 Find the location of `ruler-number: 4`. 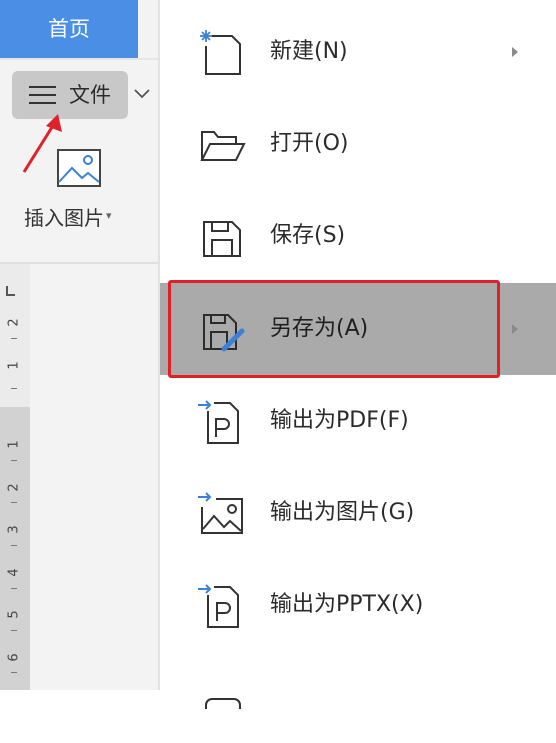

ruler-number: 4 is located at coordinates (14, 572).